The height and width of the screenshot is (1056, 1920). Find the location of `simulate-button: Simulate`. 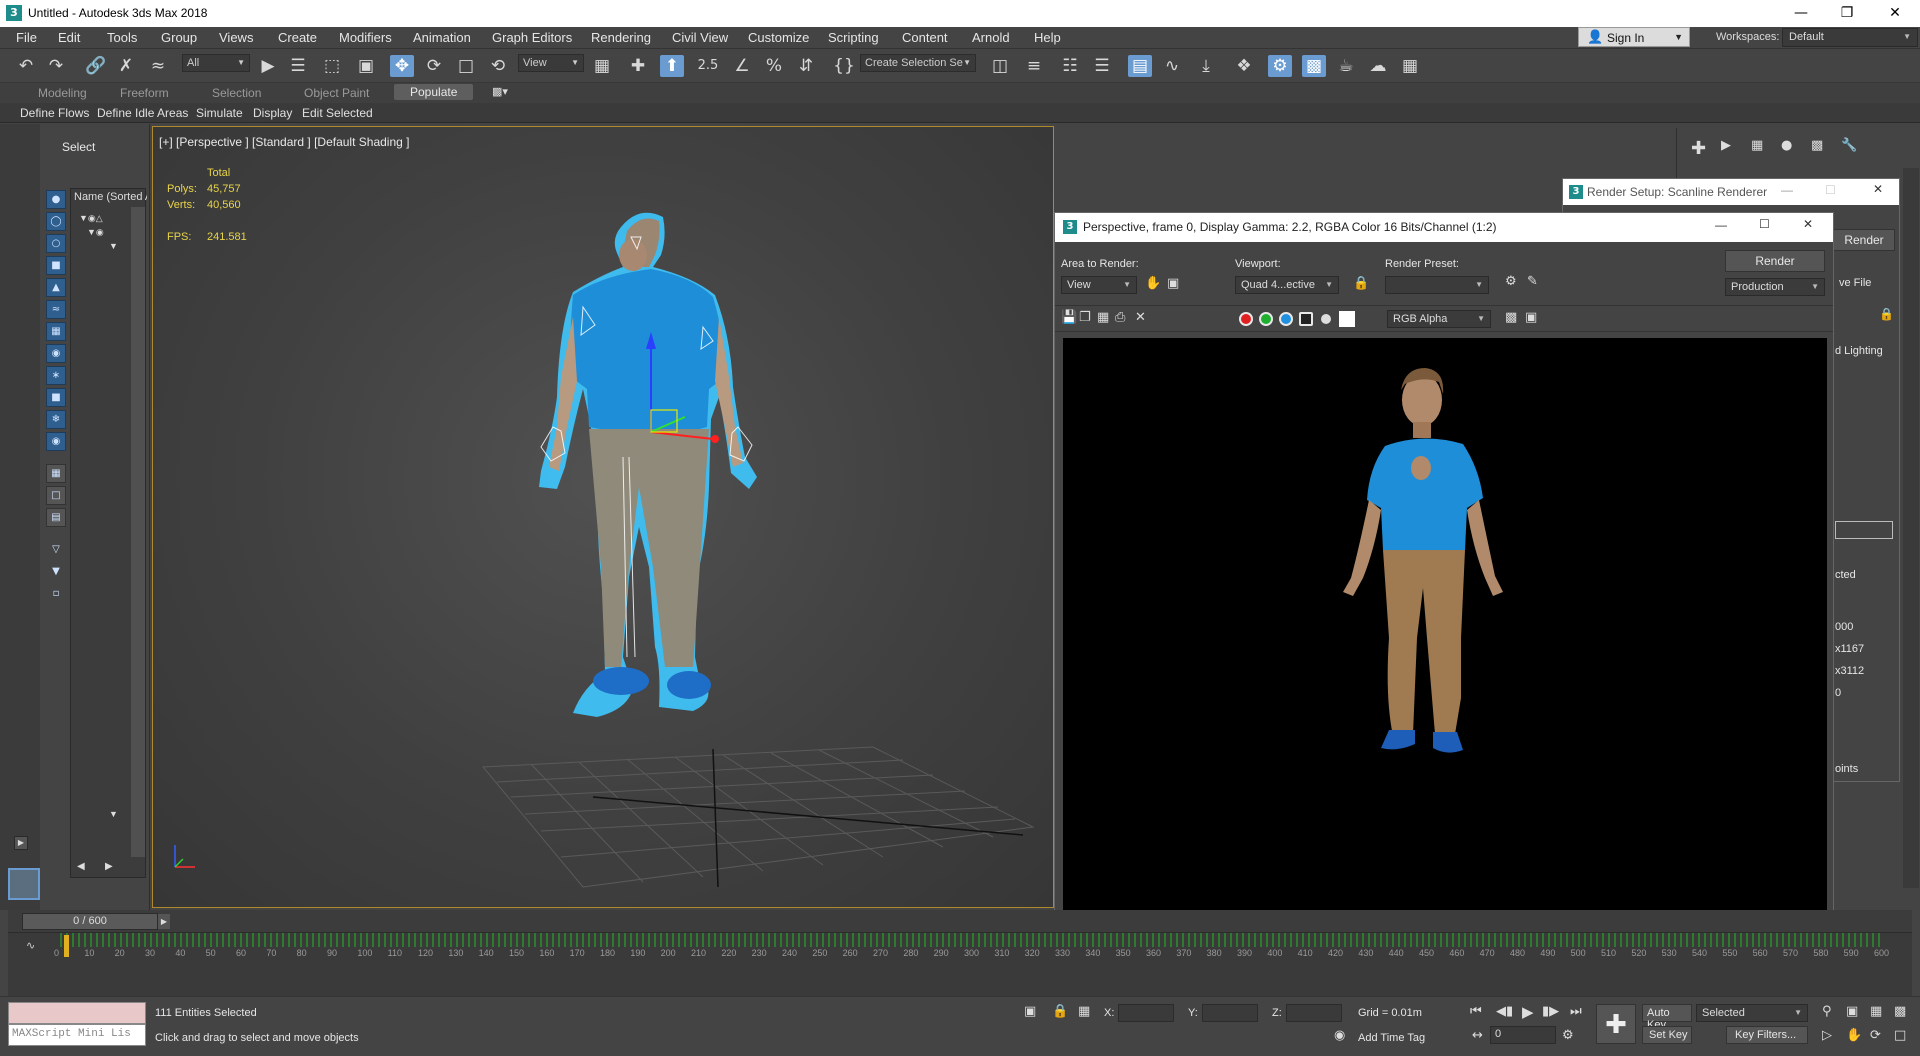

simulate-button: Simulate is located at coordinates (219, 113).